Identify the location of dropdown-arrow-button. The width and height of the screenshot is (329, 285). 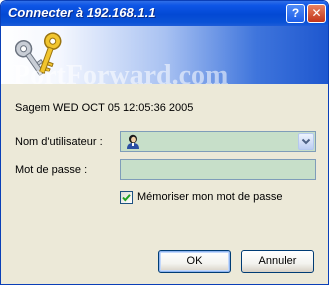
(306, 141).